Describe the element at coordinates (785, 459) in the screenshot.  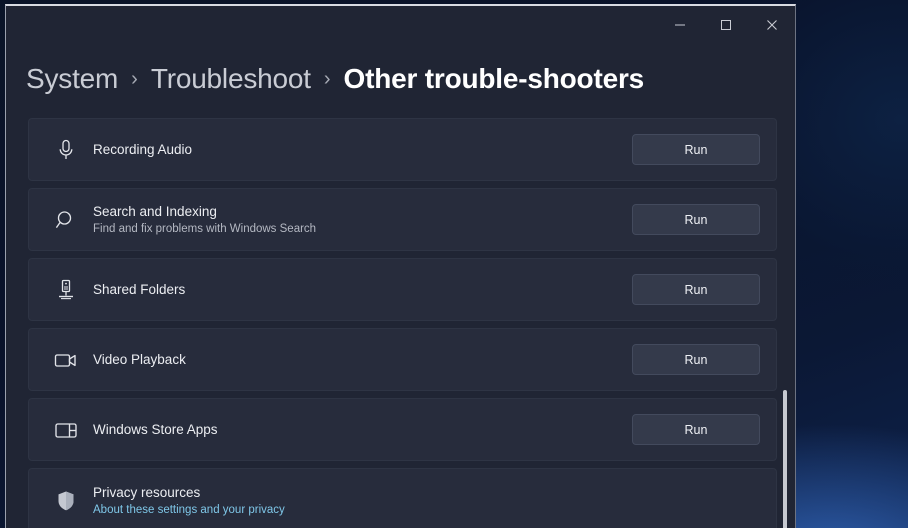
I see `scrollbar-thumb` at that location.